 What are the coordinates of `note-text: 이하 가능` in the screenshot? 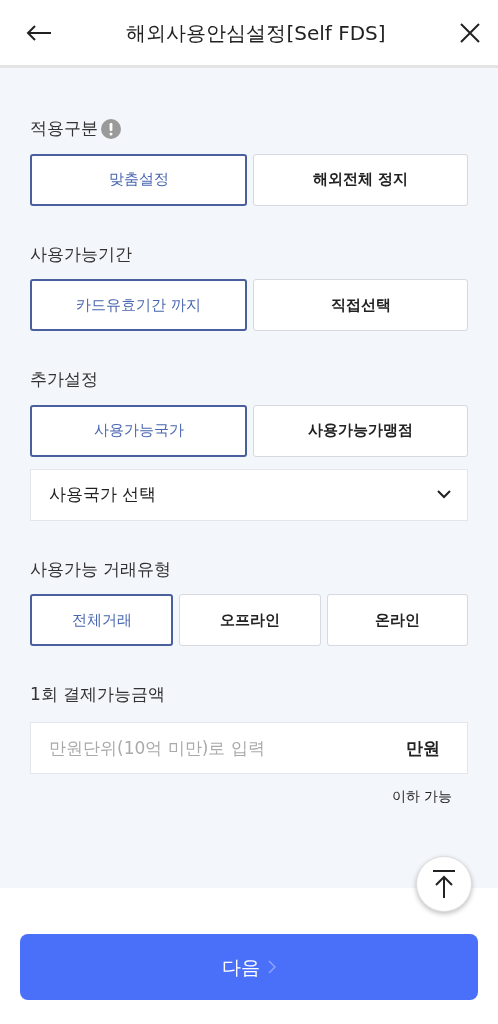 It's located at (421, 796).